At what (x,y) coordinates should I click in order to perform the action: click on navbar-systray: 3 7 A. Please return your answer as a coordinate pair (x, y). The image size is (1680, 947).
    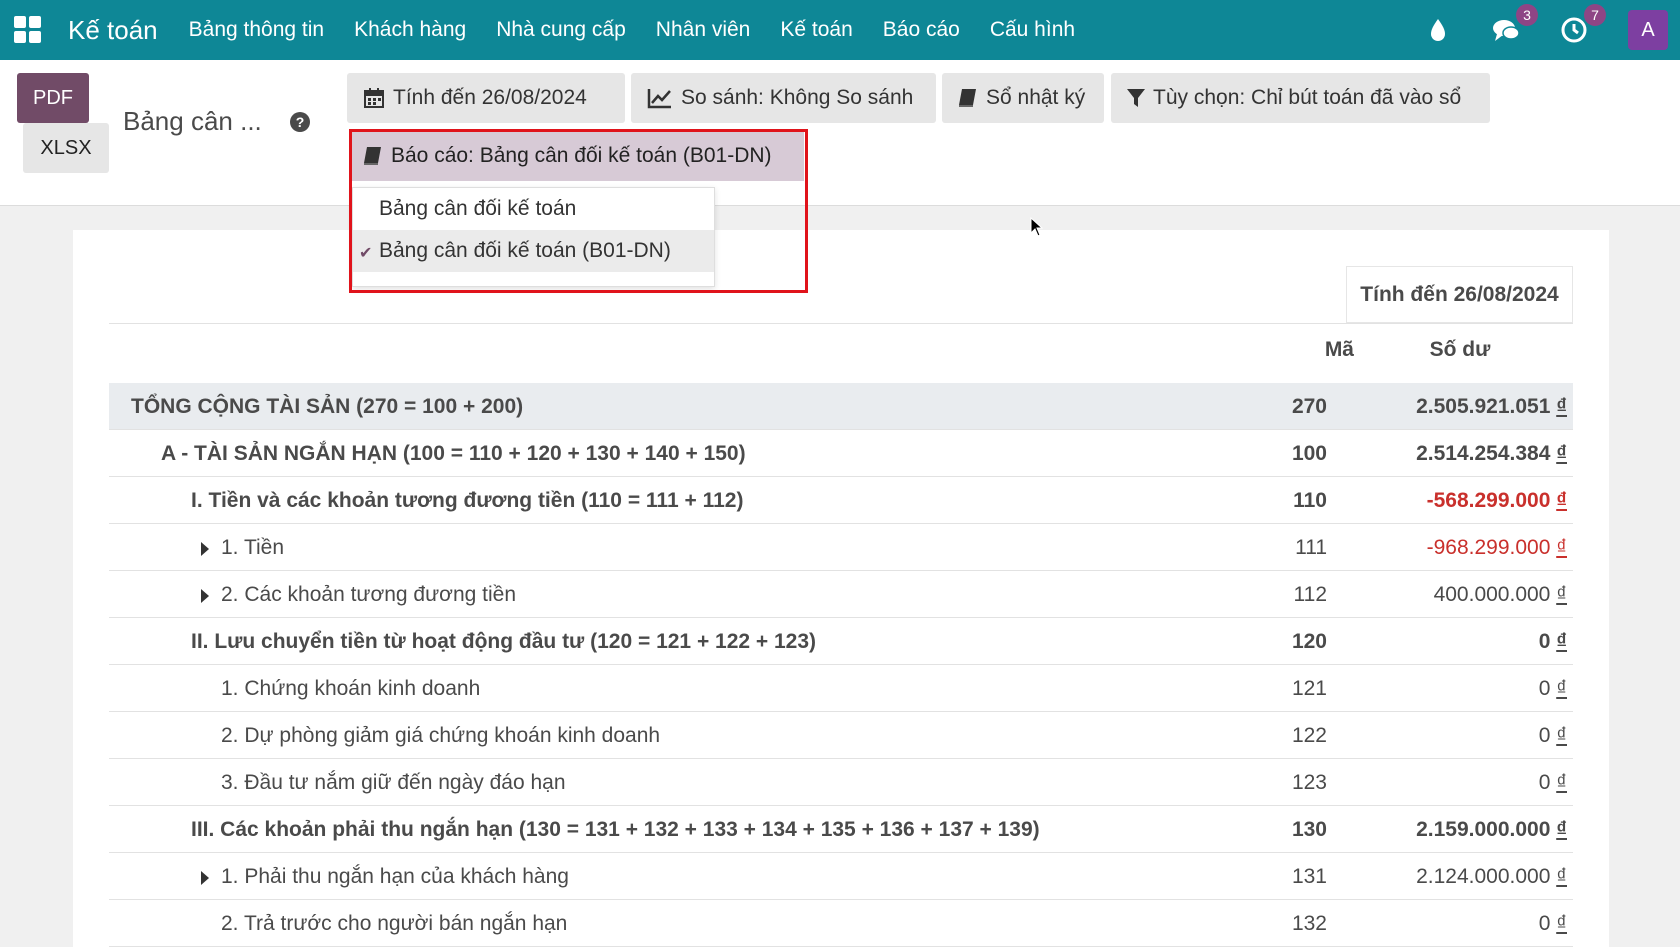
    Looking at the image, I should click on (1552, 30).